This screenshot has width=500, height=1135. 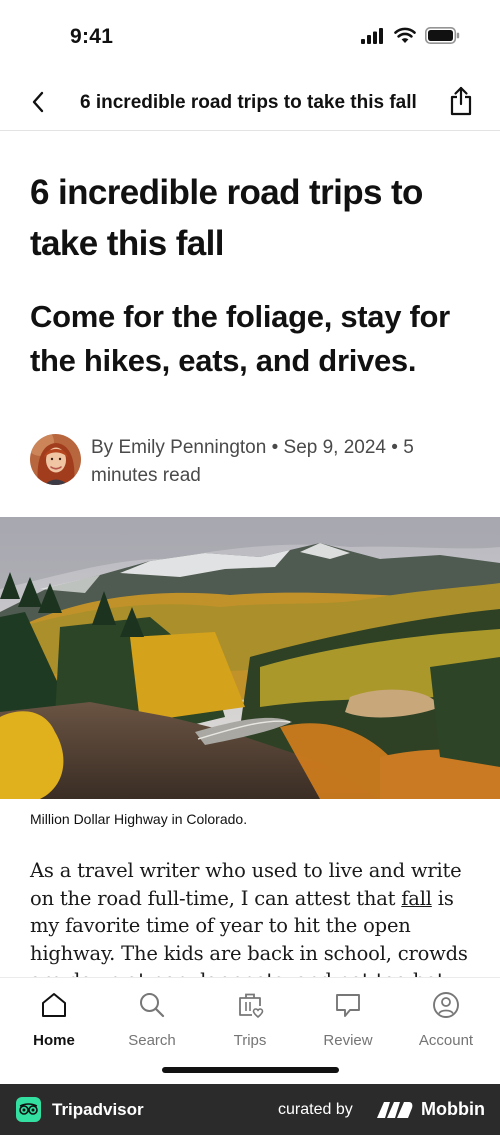 What do you see at coordinates (372, 35) in the screenshot?
I see `cellular-signal-icon` at bounding box center [372, 35].